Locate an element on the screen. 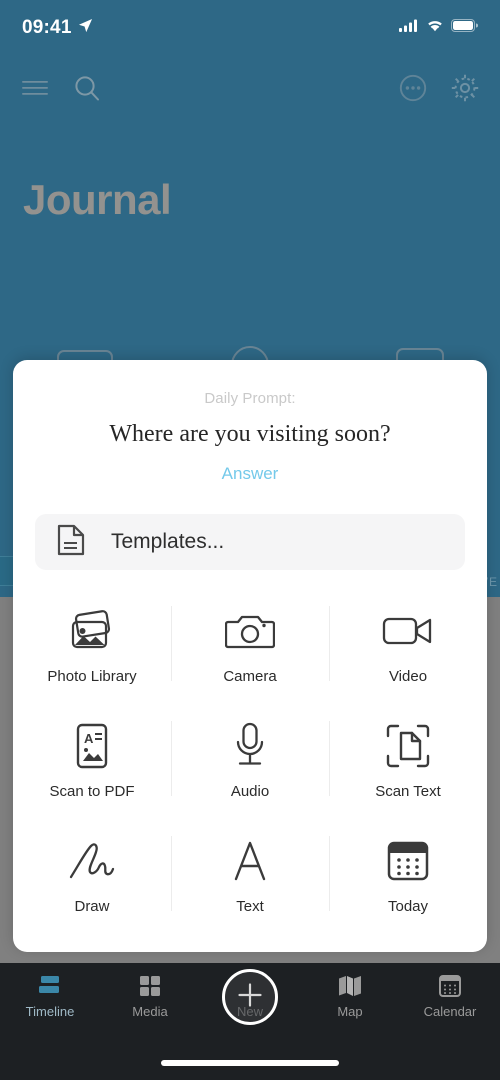  tab-calendar: Calendar is located at coordinates (450, 1004).